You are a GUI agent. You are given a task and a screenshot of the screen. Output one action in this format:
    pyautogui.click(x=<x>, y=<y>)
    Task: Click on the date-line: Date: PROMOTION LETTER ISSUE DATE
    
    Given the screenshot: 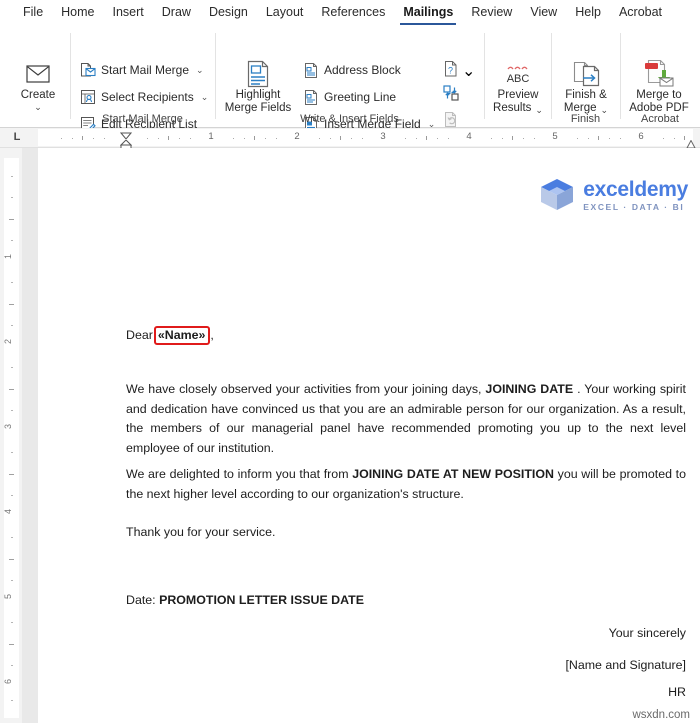 What is the action you would take?
    pyautogui.click(x=245, y=600)
    